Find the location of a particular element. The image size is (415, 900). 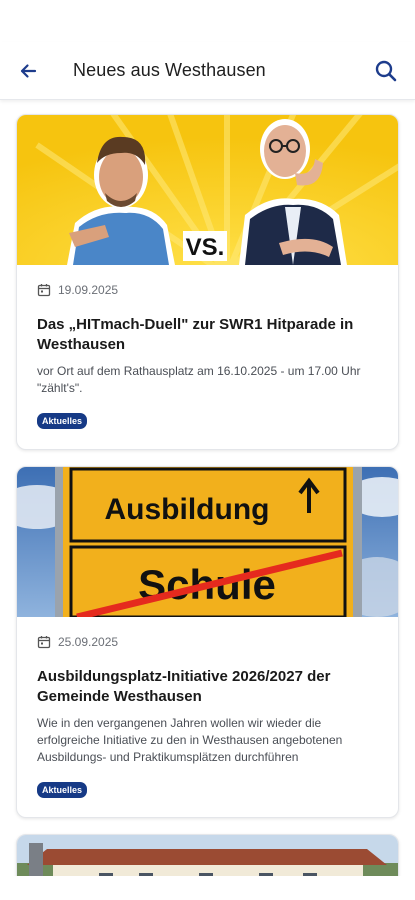

back-button is located at coordinates (28, 71).